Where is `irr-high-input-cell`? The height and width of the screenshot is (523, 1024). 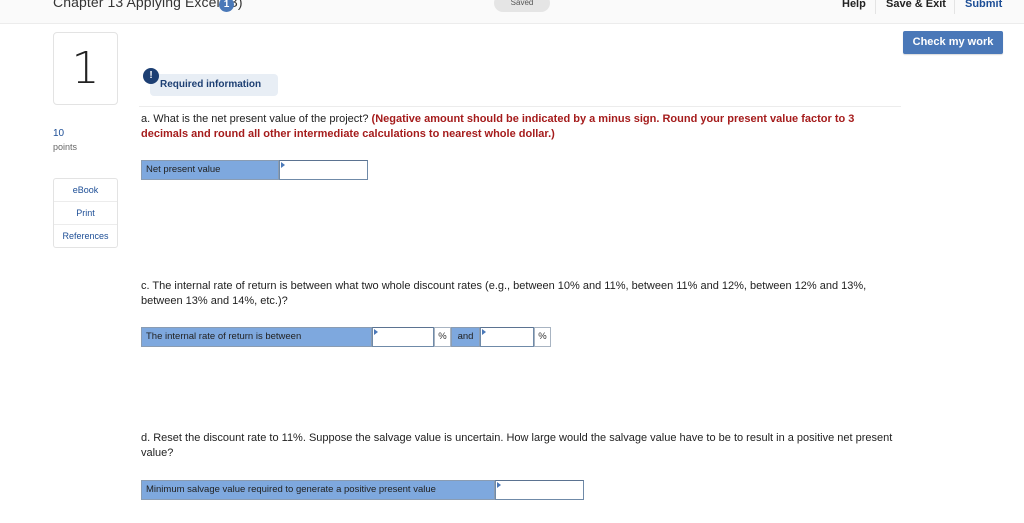
irr-high-input-cell is located at coordinates (507, 337).